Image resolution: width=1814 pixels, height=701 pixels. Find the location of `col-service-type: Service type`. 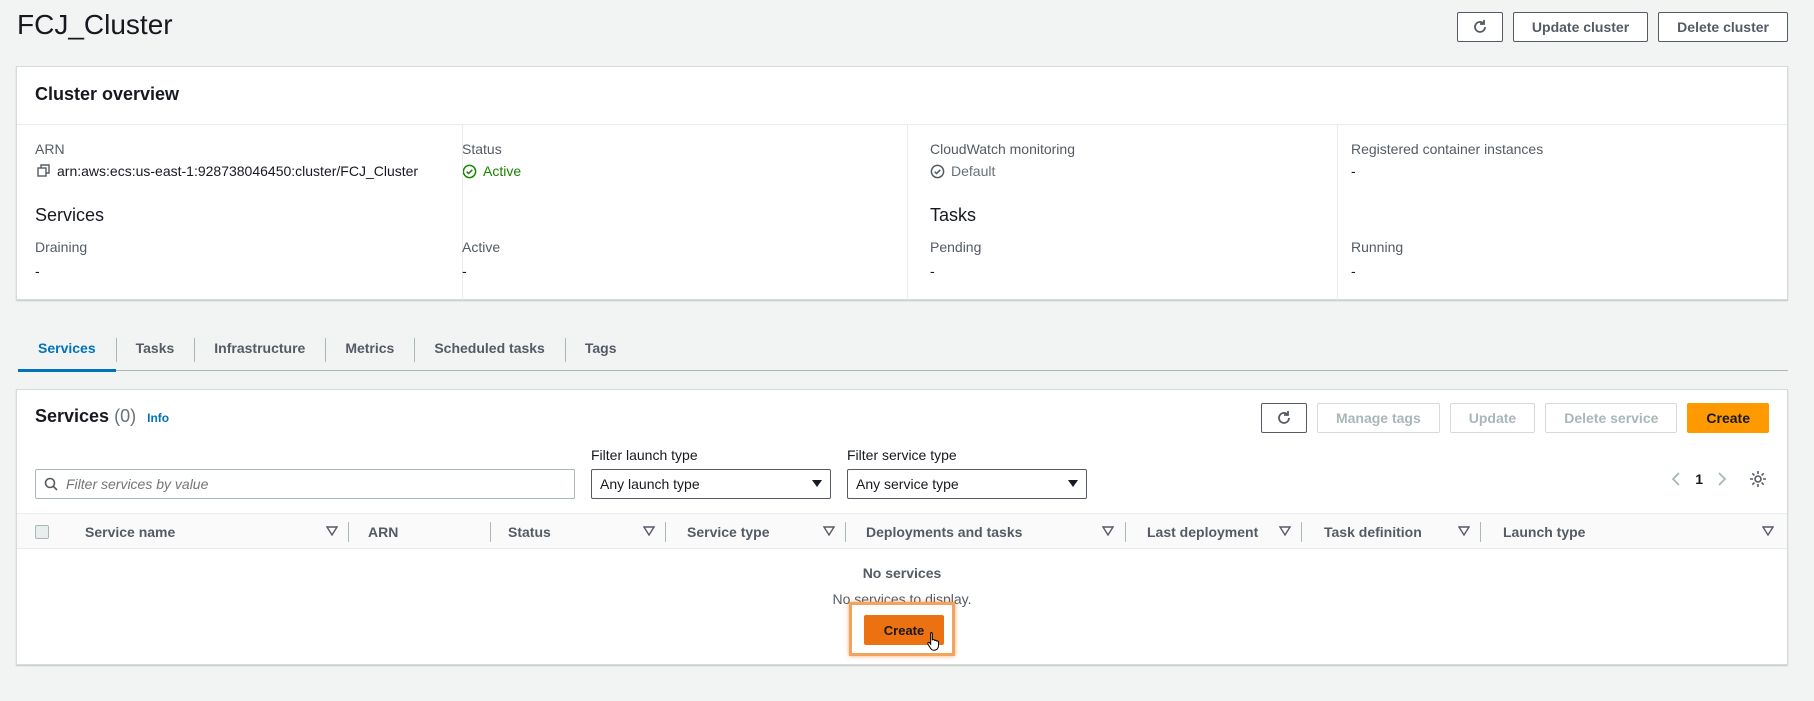

col-service-type: Service type is located at coordinates (728, 532).